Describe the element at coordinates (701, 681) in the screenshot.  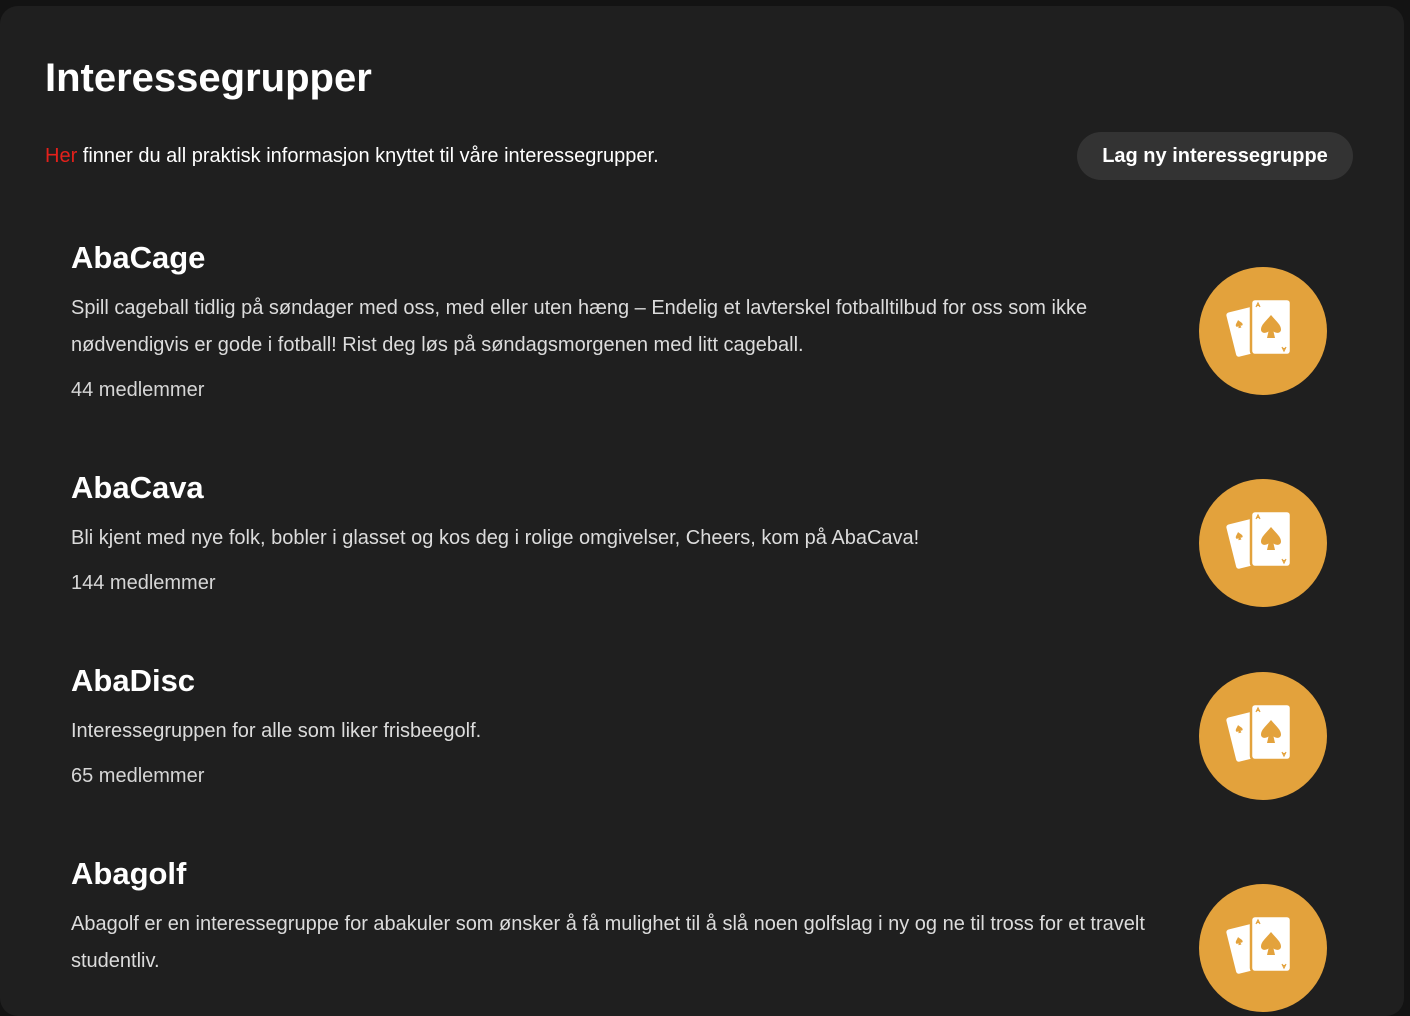
I see `group-name: AbaDisc` at that location.